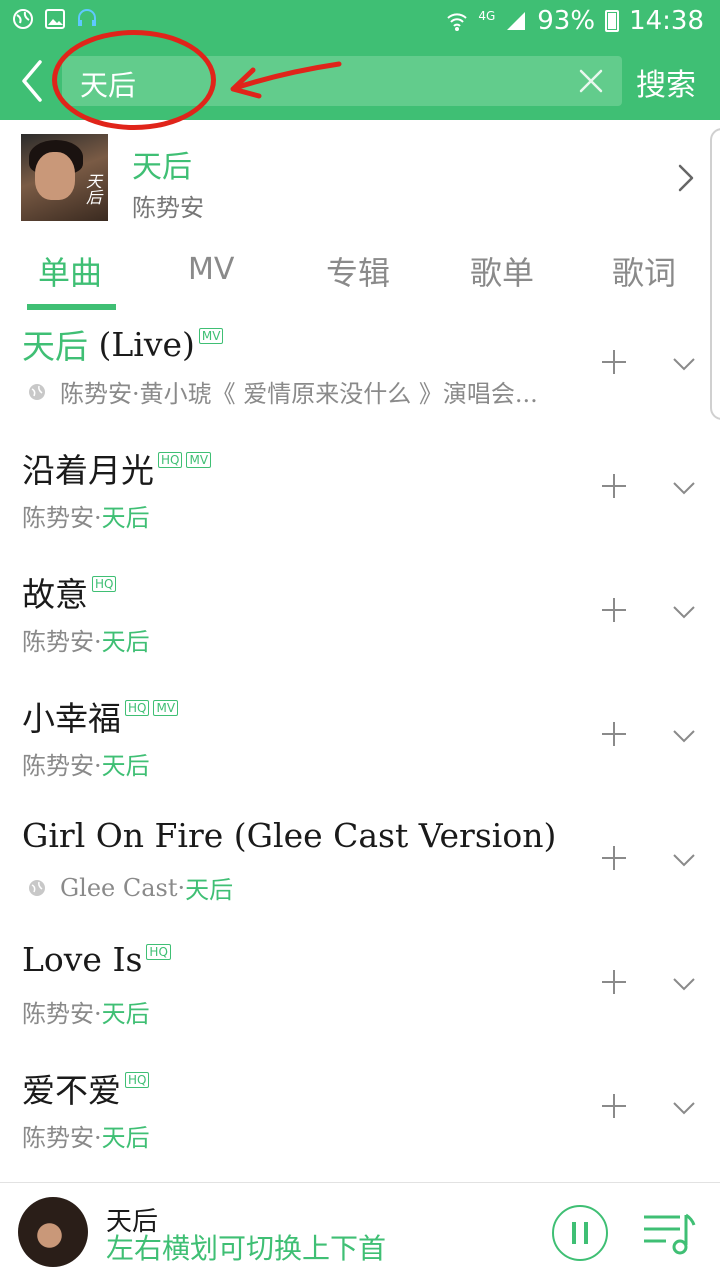 The image size is (720, 1280). I want to click on tab-albums: 专辑, so click(358, 271).